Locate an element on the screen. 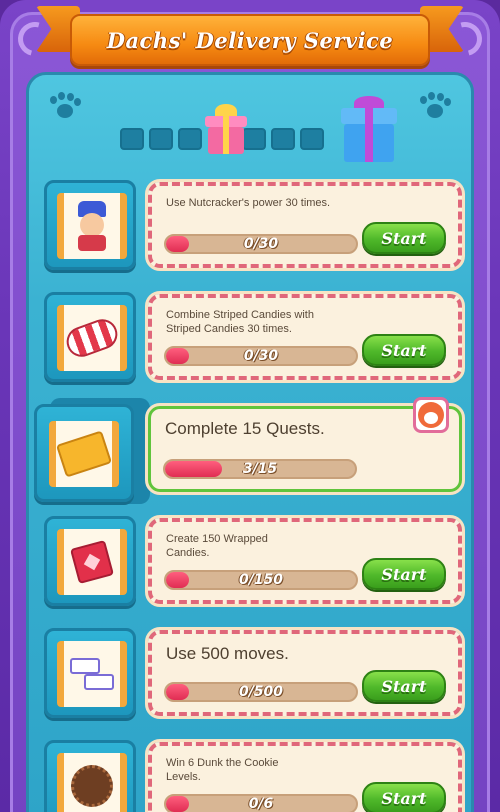 The image size is (500, 812). quest-row: Win 6 Dunk the Cookie Levels. 0/6 Start is located at coordinates (254, 775).